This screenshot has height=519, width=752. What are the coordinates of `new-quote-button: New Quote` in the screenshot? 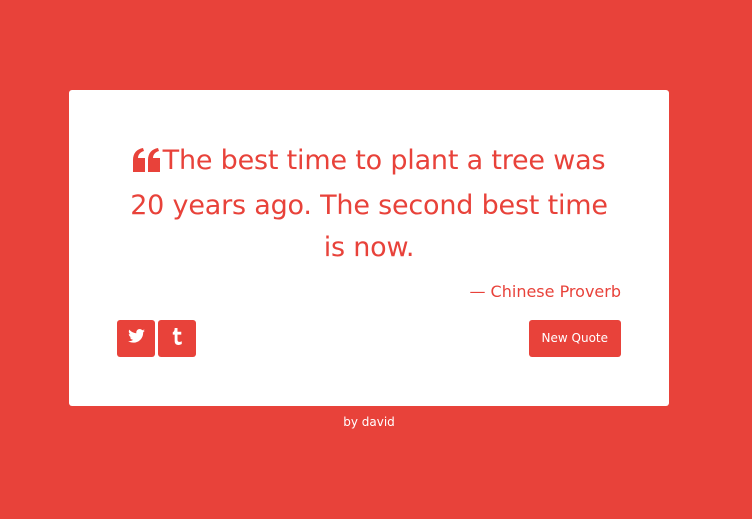 It's located at (574, 338).